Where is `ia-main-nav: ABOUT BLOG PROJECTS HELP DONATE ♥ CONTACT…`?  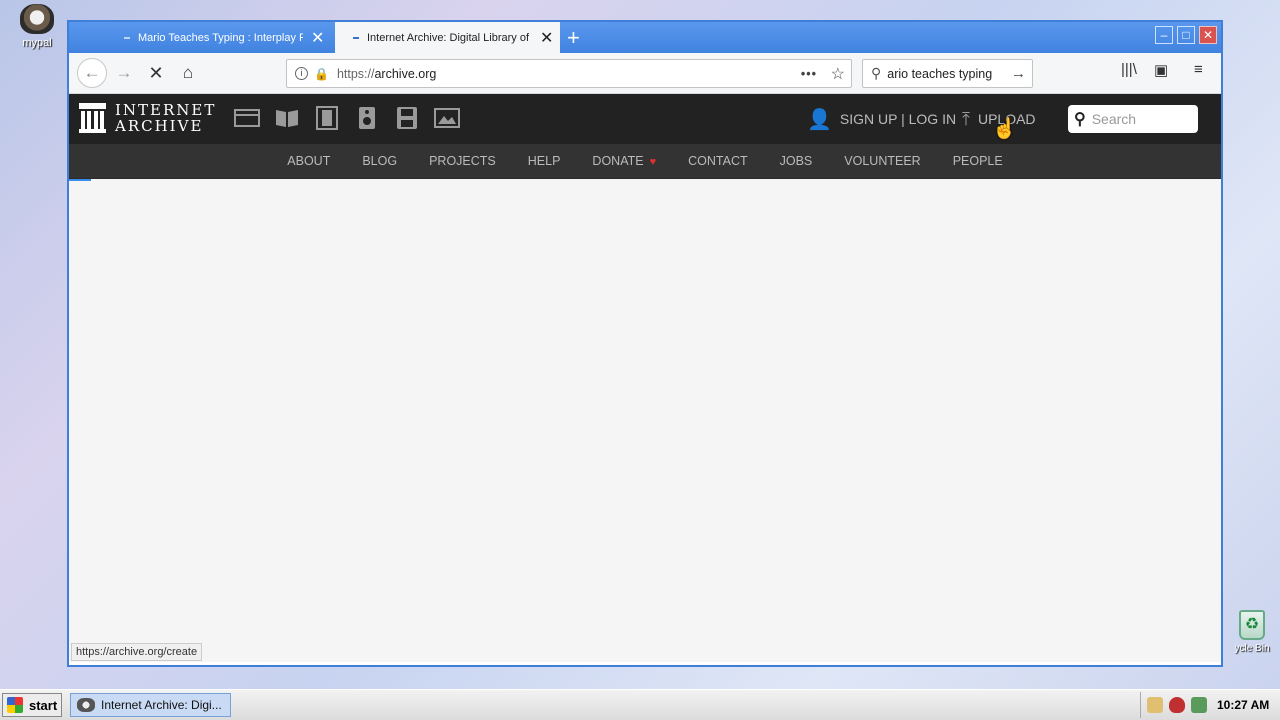 ia-main-nav: ABOUT BLOG PROJECTS HELP DONATE ♥ CONTACT… is located at coordinates (645, 161).